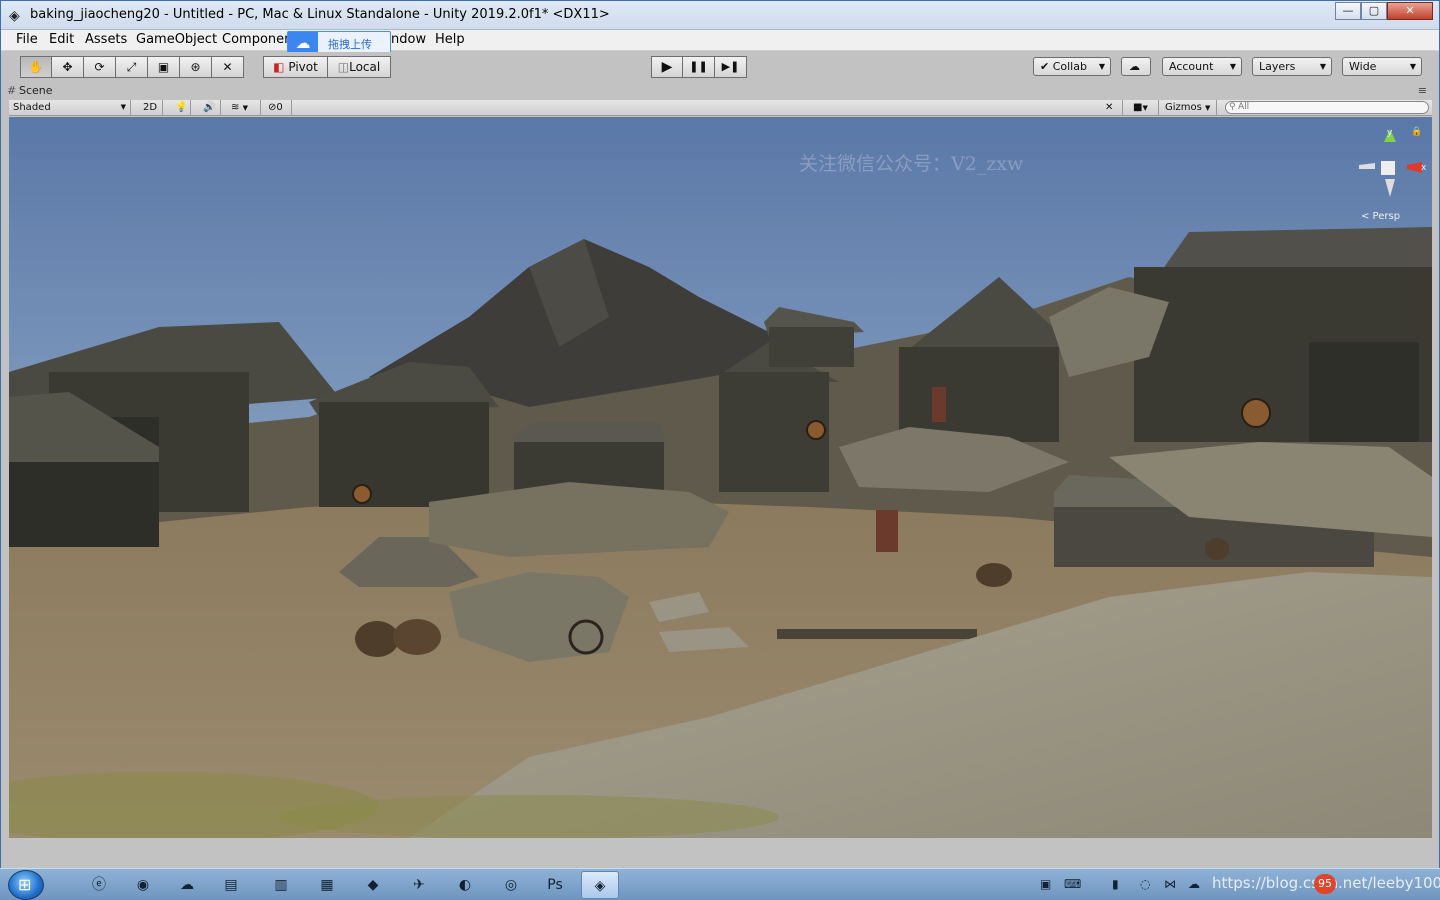 This screenshot has height=900, width=1440. Describe the element at coordinates (408, 39) in the screenshot. I see `menu-window: ndow` at that location.